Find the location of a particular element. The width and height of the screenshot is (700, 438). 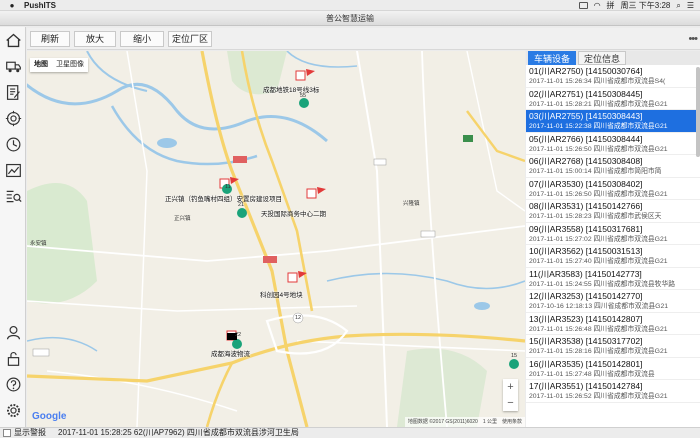

help-button is located at coordinates (13, 384).